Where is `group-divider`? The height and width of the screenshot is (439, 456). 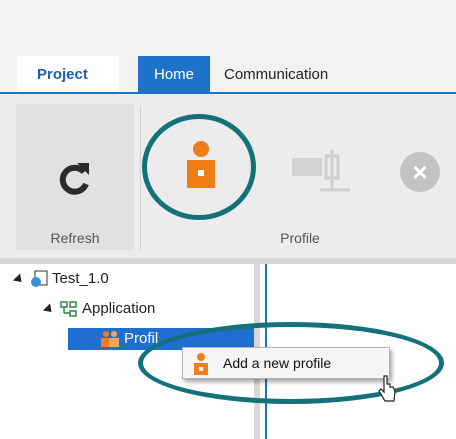
group-divider is located at coordinates (140, 178).